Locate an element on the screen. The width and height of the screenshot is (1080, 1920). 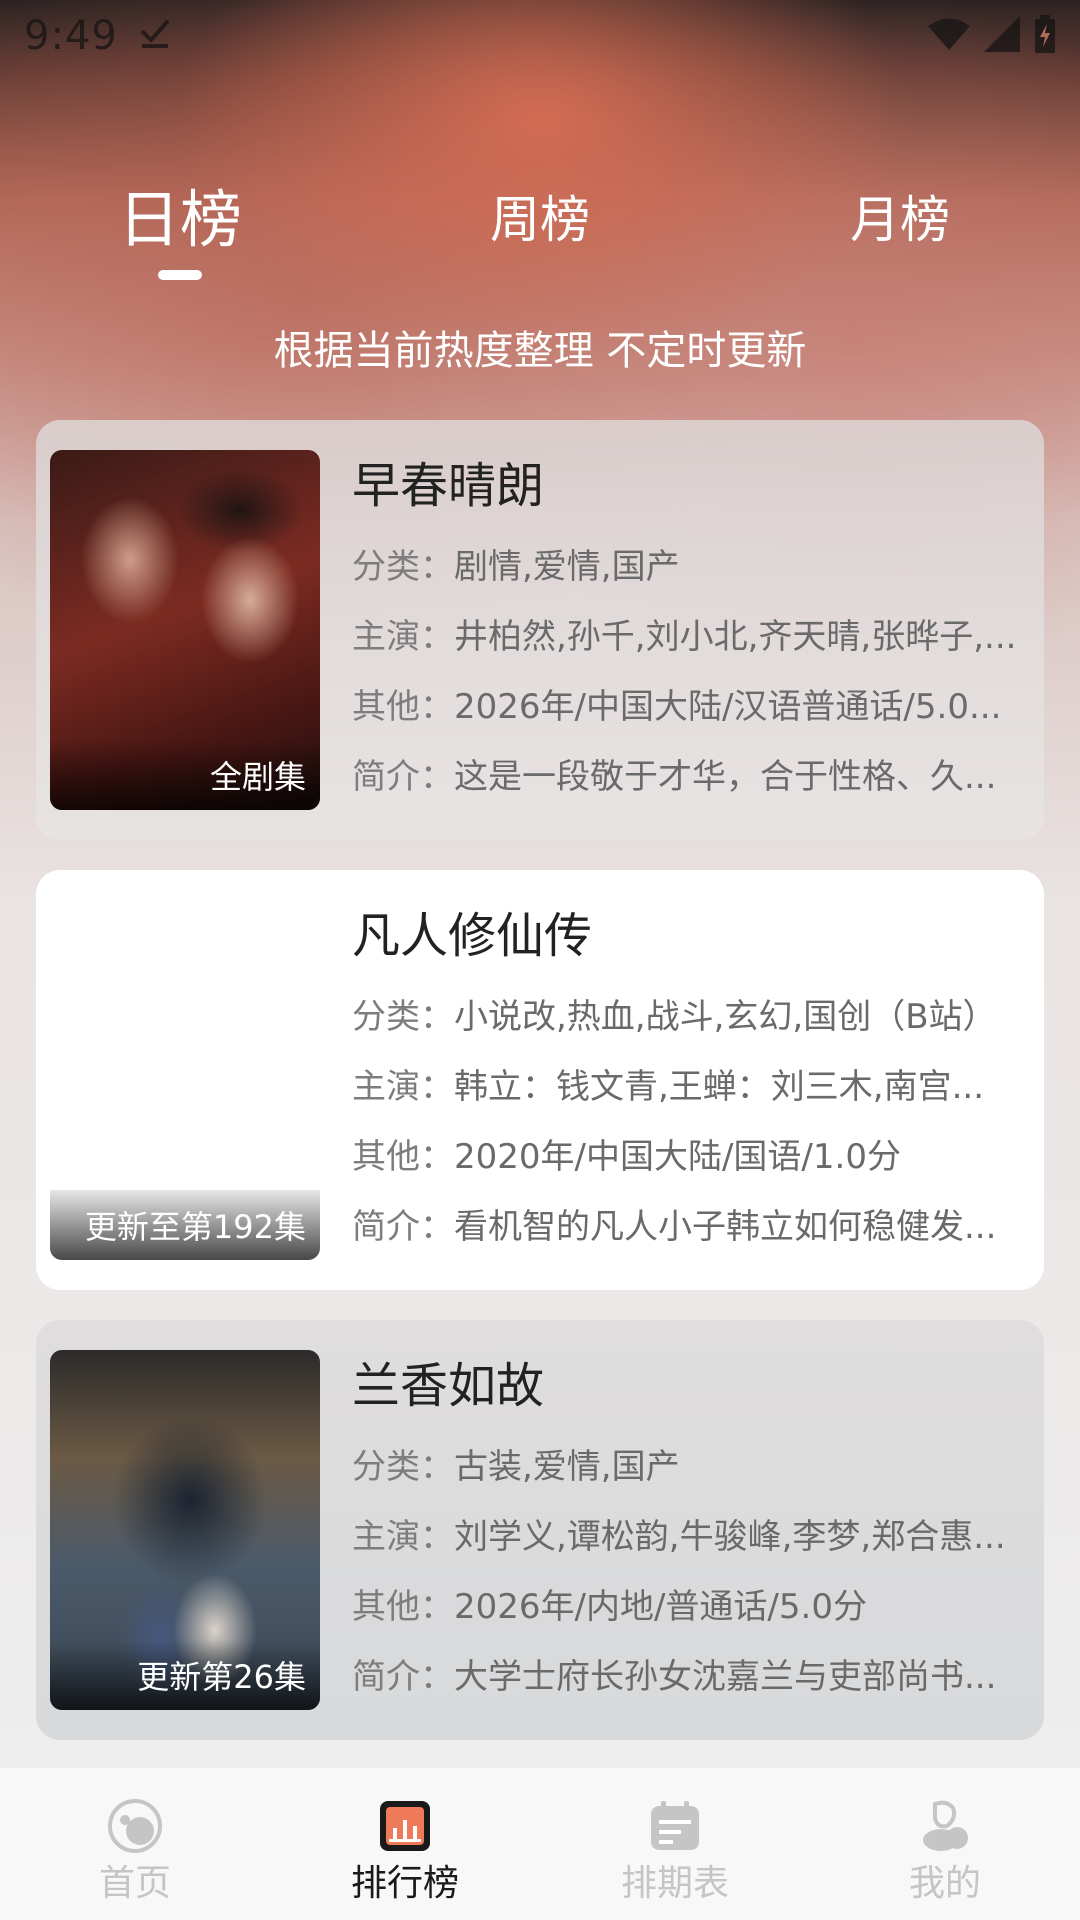
episode-badge: 更新至第192集 is located at coordinates (185, 1225).